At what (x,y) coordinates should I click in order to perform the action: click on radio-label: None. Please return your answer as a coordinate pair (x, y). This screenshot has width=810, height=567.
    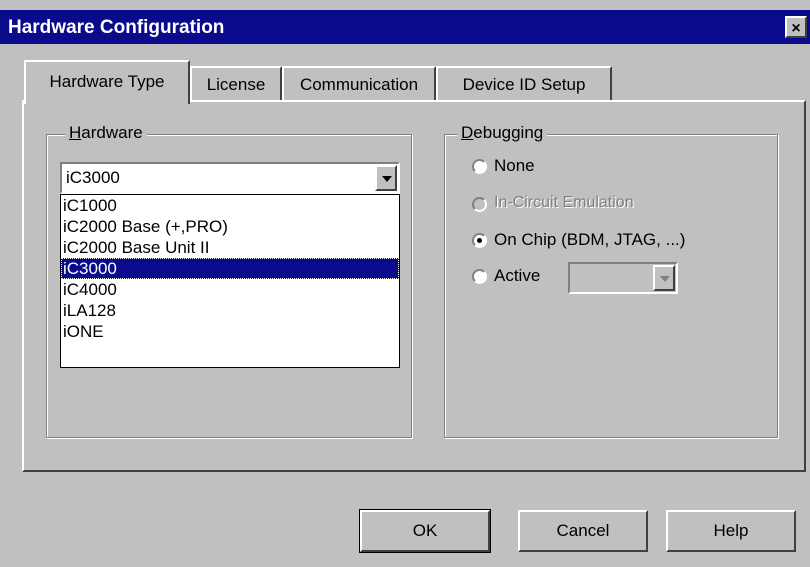
    Looking at the image, I should click on (514, 165).